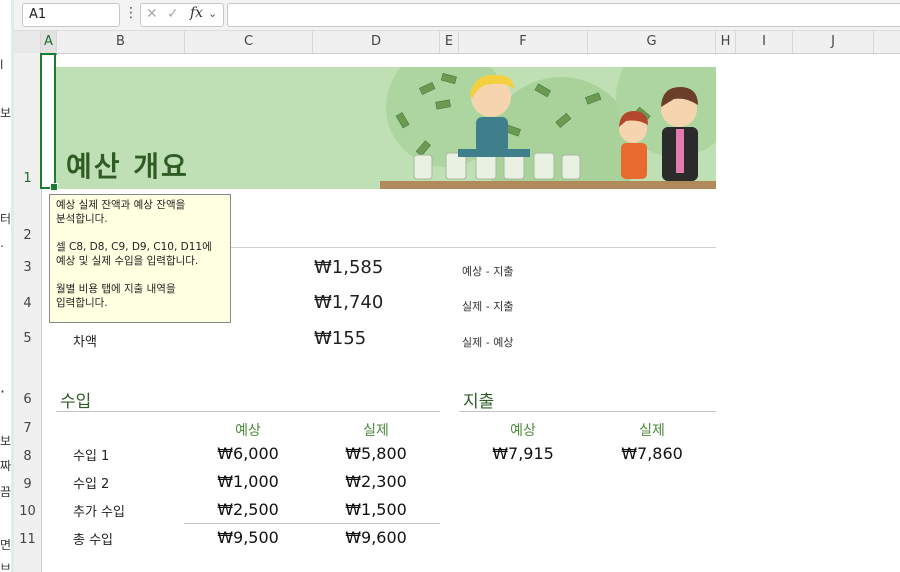 This screenshot has height=572, width=900. Describe the element at coordinates (449, 42) in the screenshot. I see `column-header-e: E` at that location.